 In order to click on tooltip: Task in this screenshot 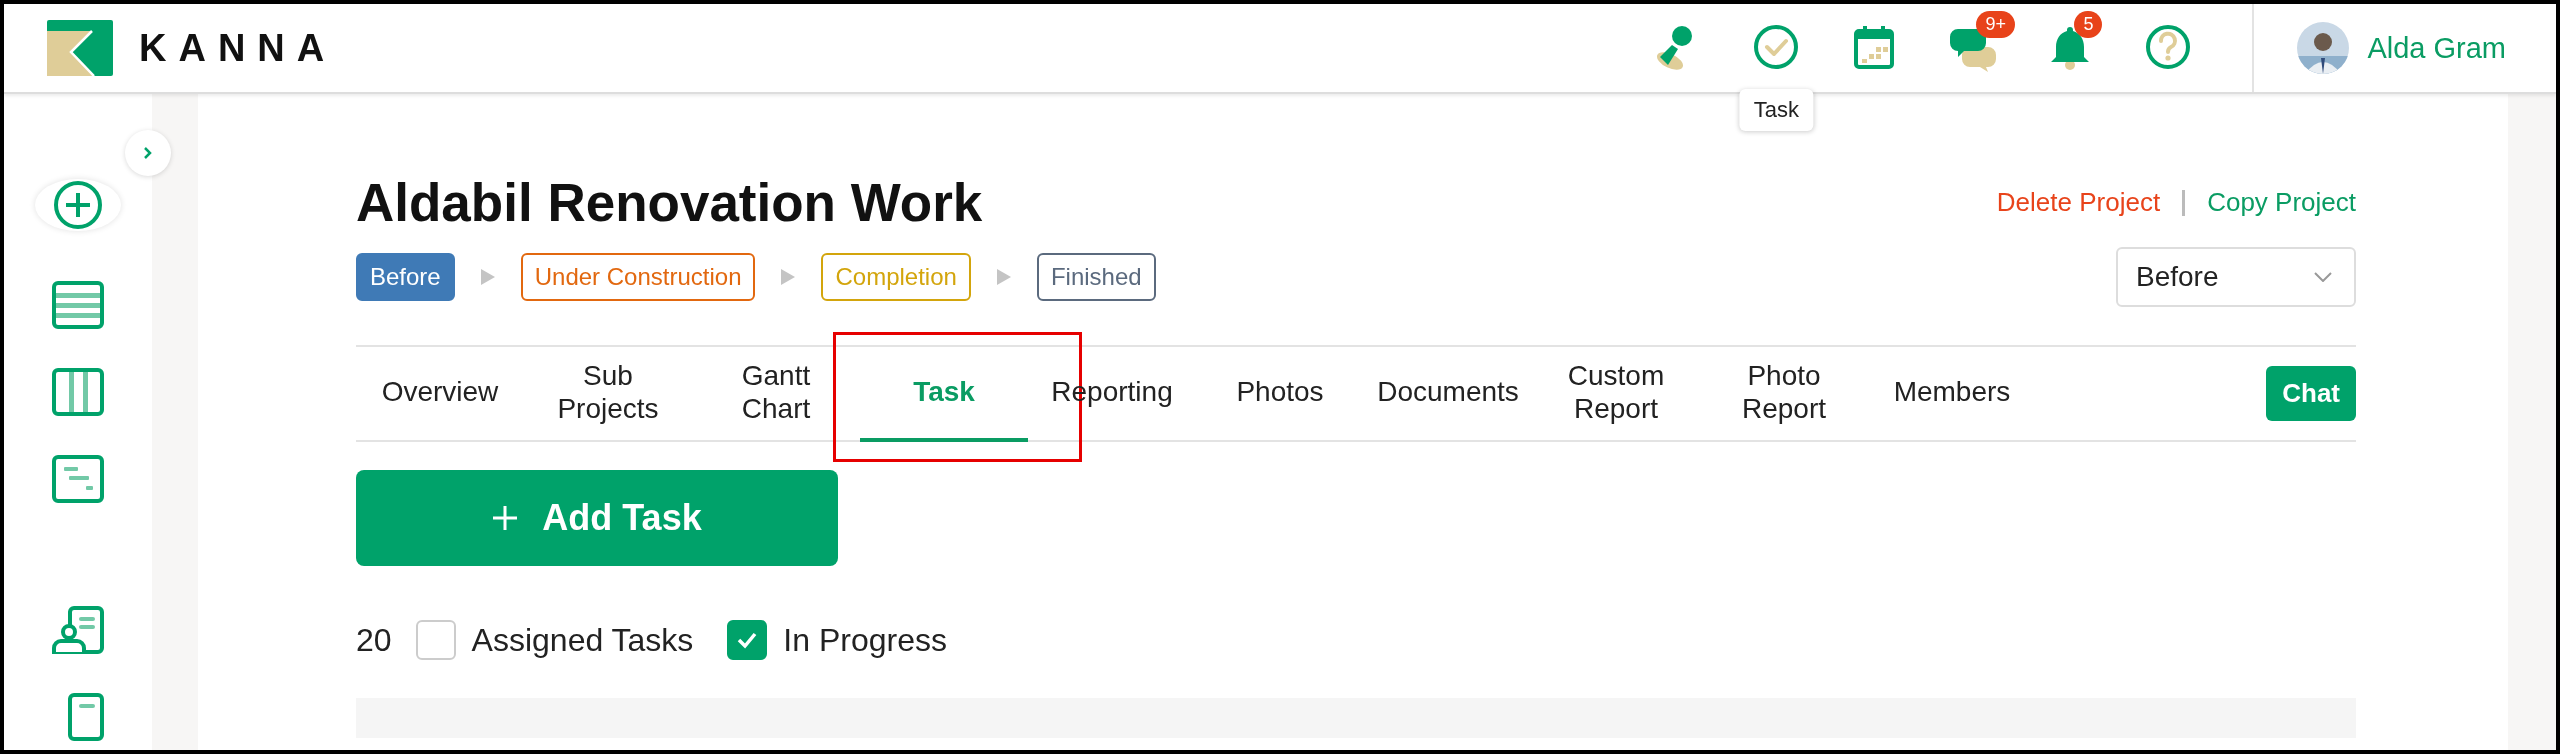, I will do `click(1776, 110)`.